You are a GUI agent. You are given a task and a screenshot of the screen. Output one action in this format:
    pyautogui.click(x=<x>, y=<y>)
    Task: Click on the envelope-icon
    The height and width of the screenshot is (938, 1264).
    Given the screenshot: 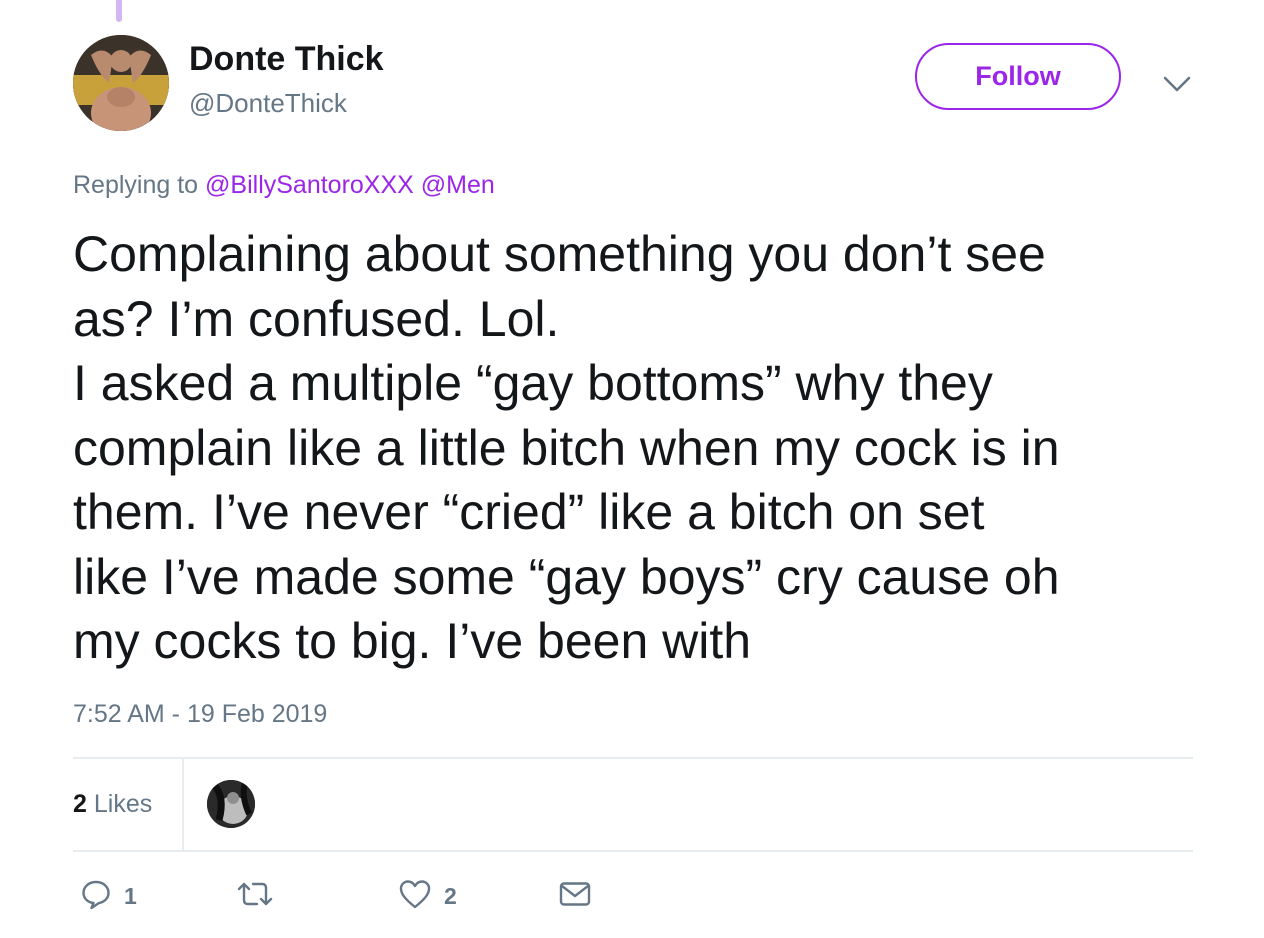 What is the action you would take?
    pyautogui.click(x=575, y=896)
    